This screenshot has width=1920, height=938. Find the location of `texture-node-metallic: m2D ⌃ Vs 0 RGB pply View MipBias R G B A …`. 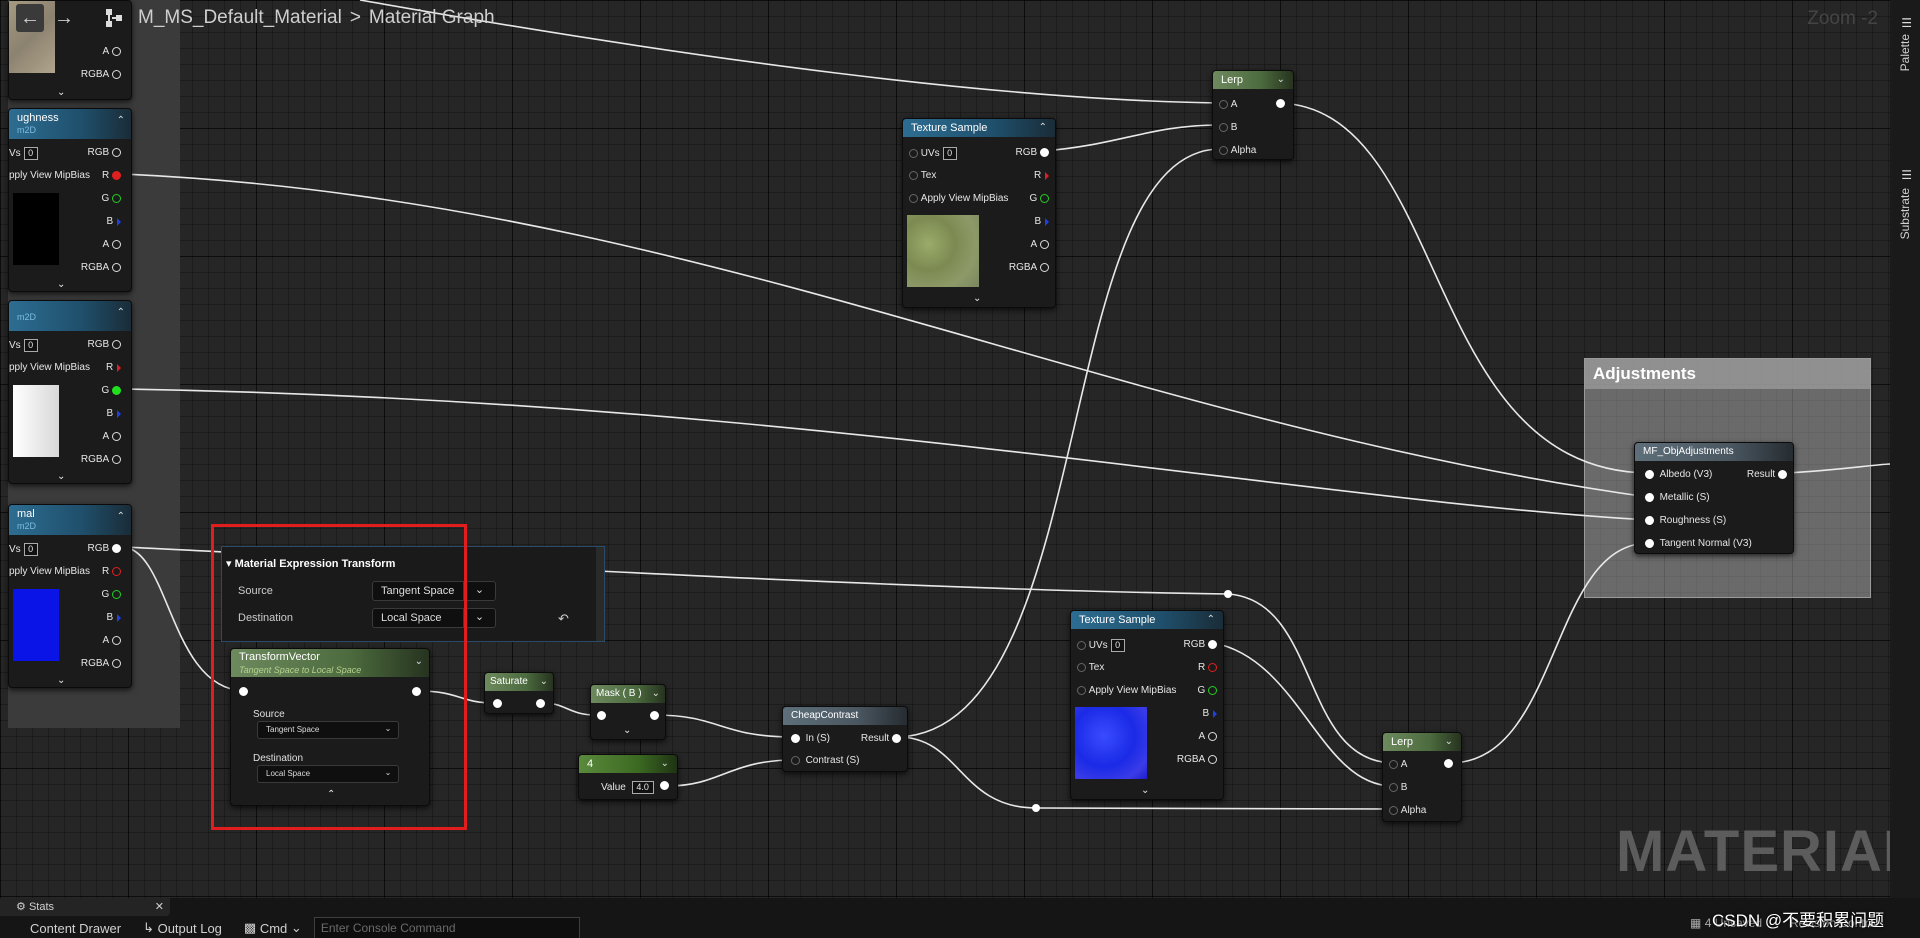

texture-node-metallic: m2D ⌃ Vs 0 RGB pply View MipBias R G B A … is located at coordinates (70, 392).